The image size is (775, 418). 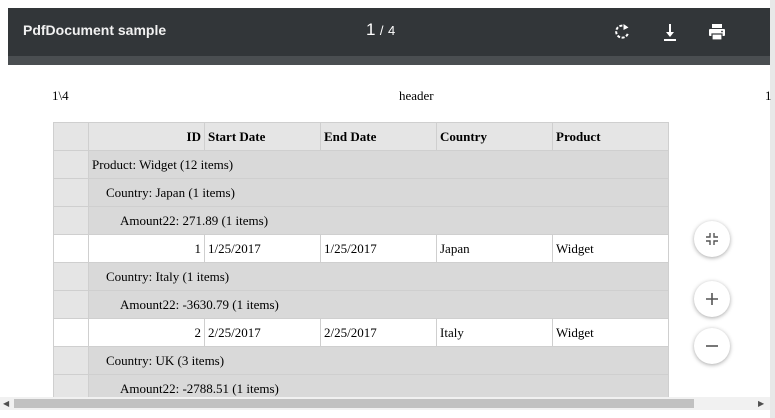 I want to click on group-caption: Amount22: 271.89 (1 items), so click(x=378, y=220).